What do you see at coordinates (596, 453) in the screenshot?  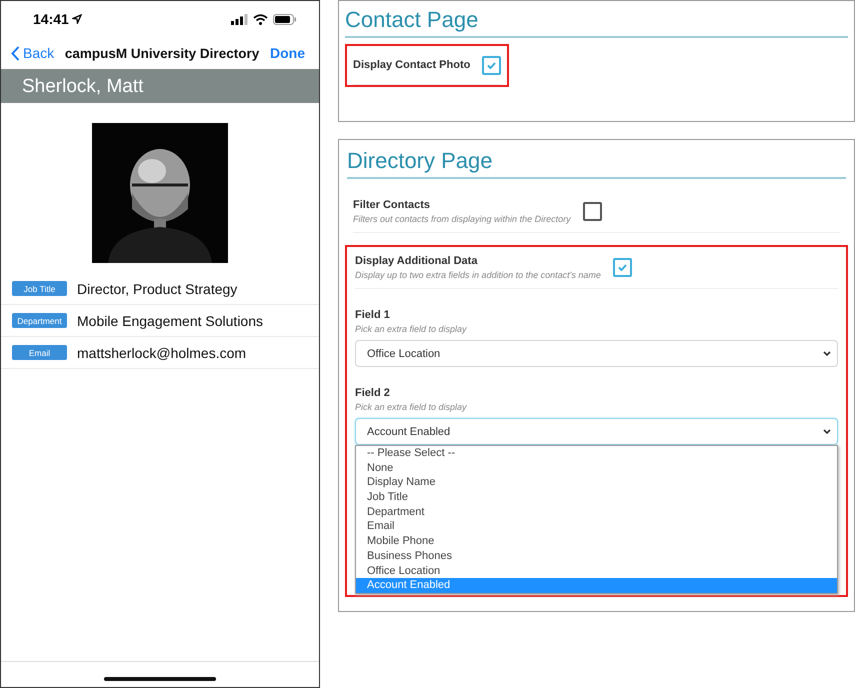 I see `dropdown-option: -- Please Select --` at bounding box center [596, 453].